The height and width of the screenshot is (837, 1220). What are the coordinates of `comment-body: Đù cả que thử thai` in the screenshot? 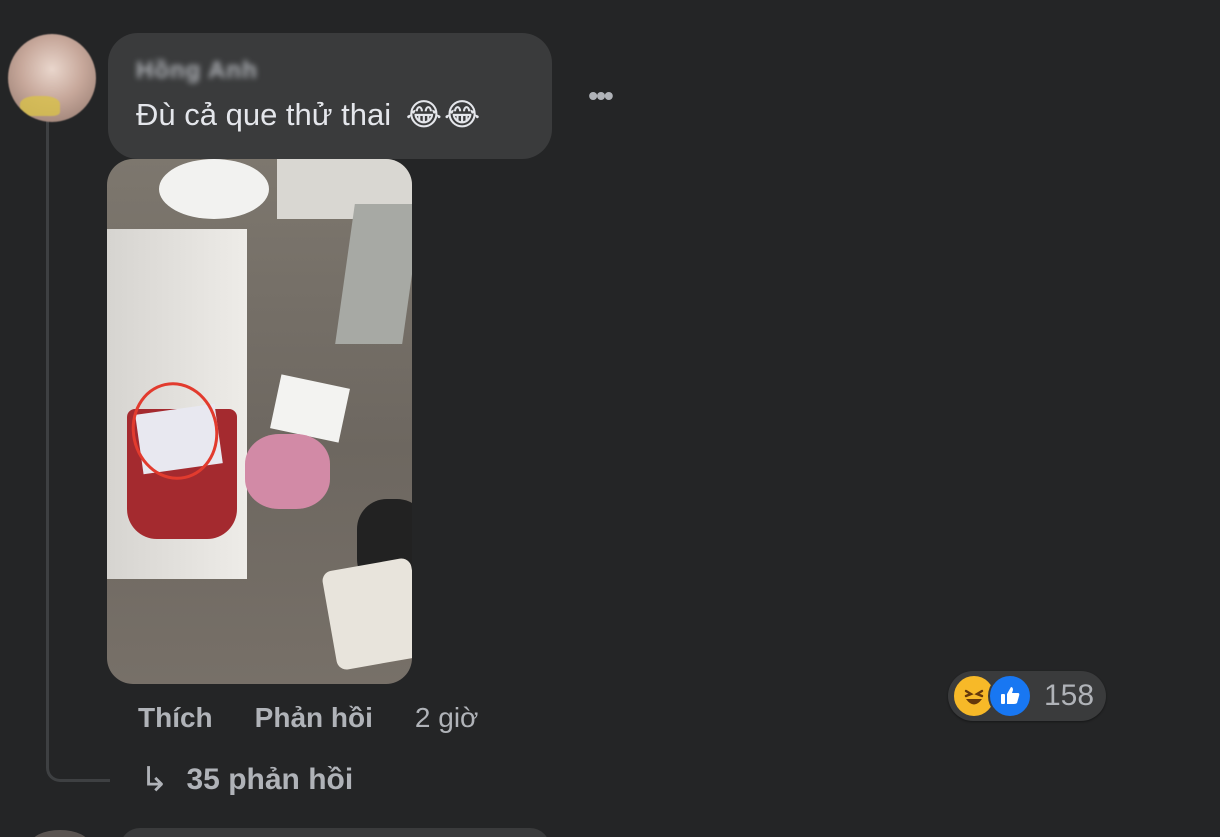 It's located at (264, 114).